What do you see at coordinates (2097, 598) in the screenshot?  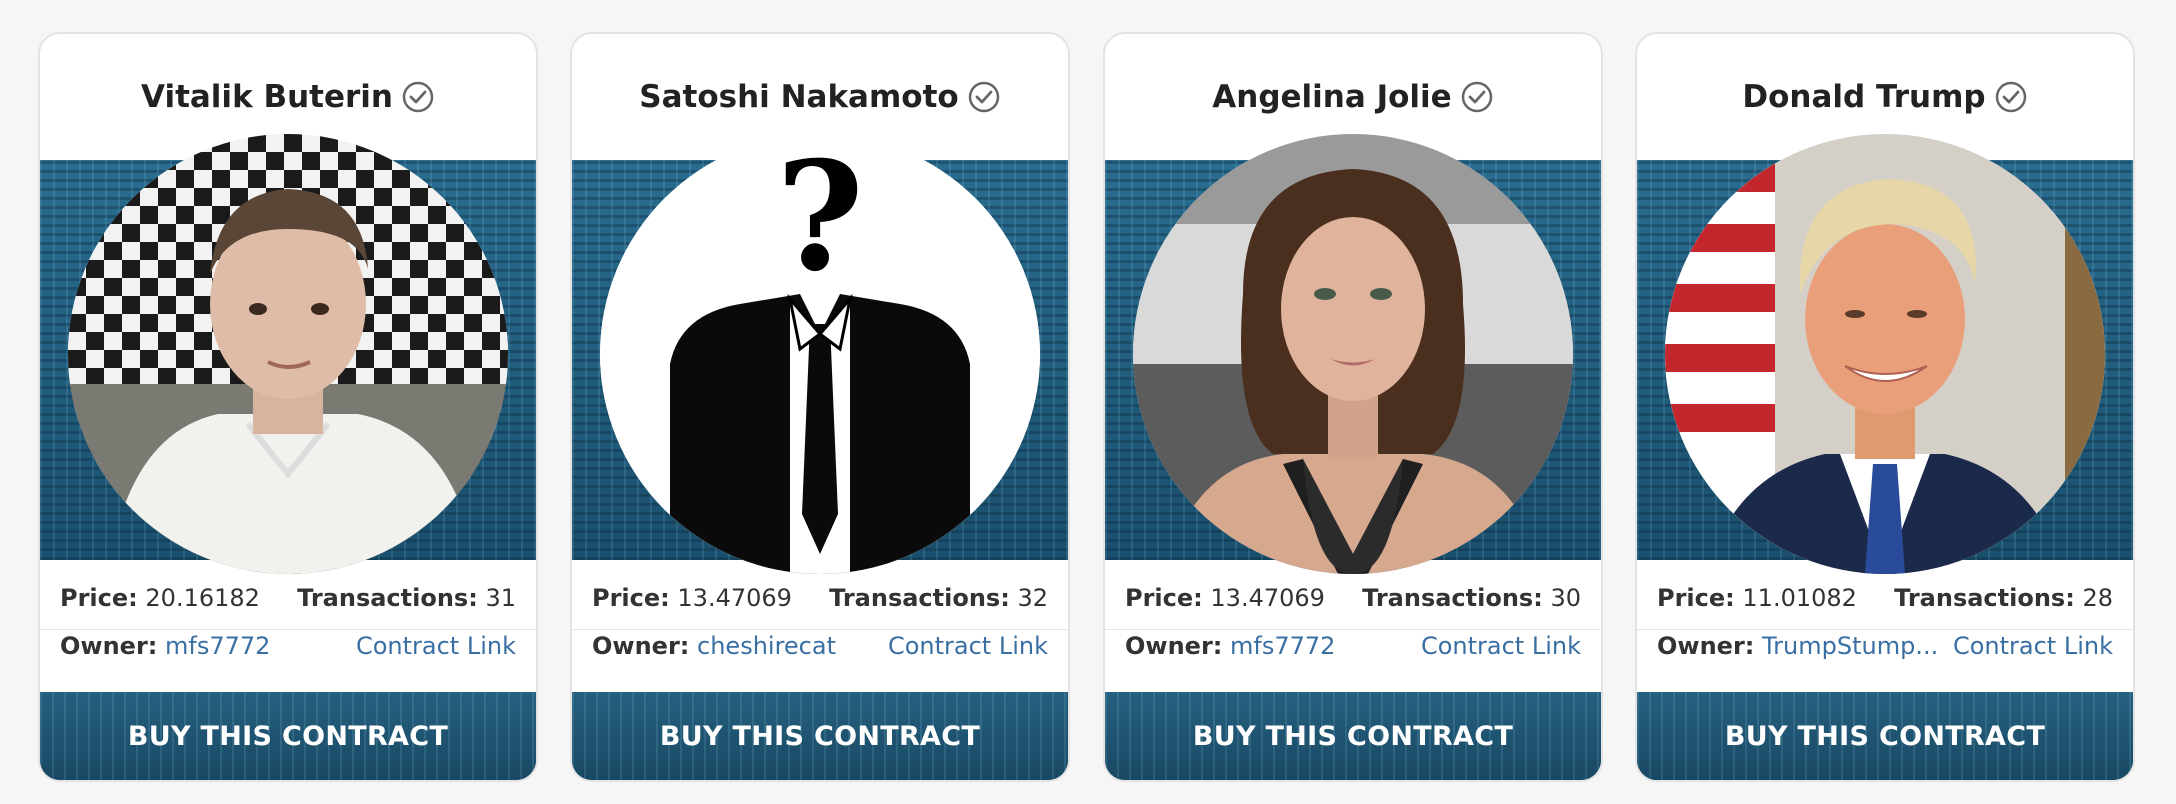 I see `transactions-value: 28` at bounding box center [2097, 598].